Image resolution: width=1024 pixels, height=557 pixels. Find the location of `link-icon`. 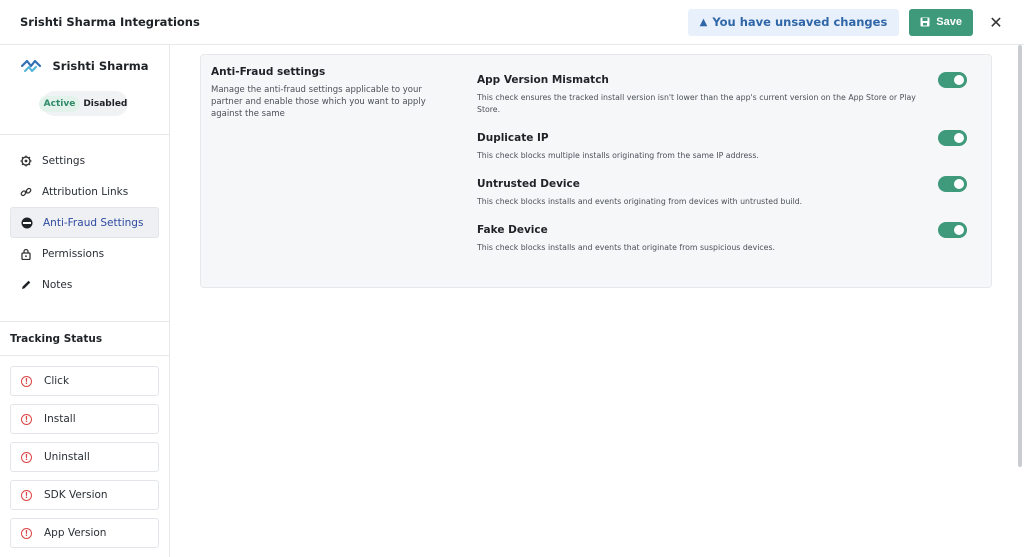

link-icon is located at coordinates (26, 192).